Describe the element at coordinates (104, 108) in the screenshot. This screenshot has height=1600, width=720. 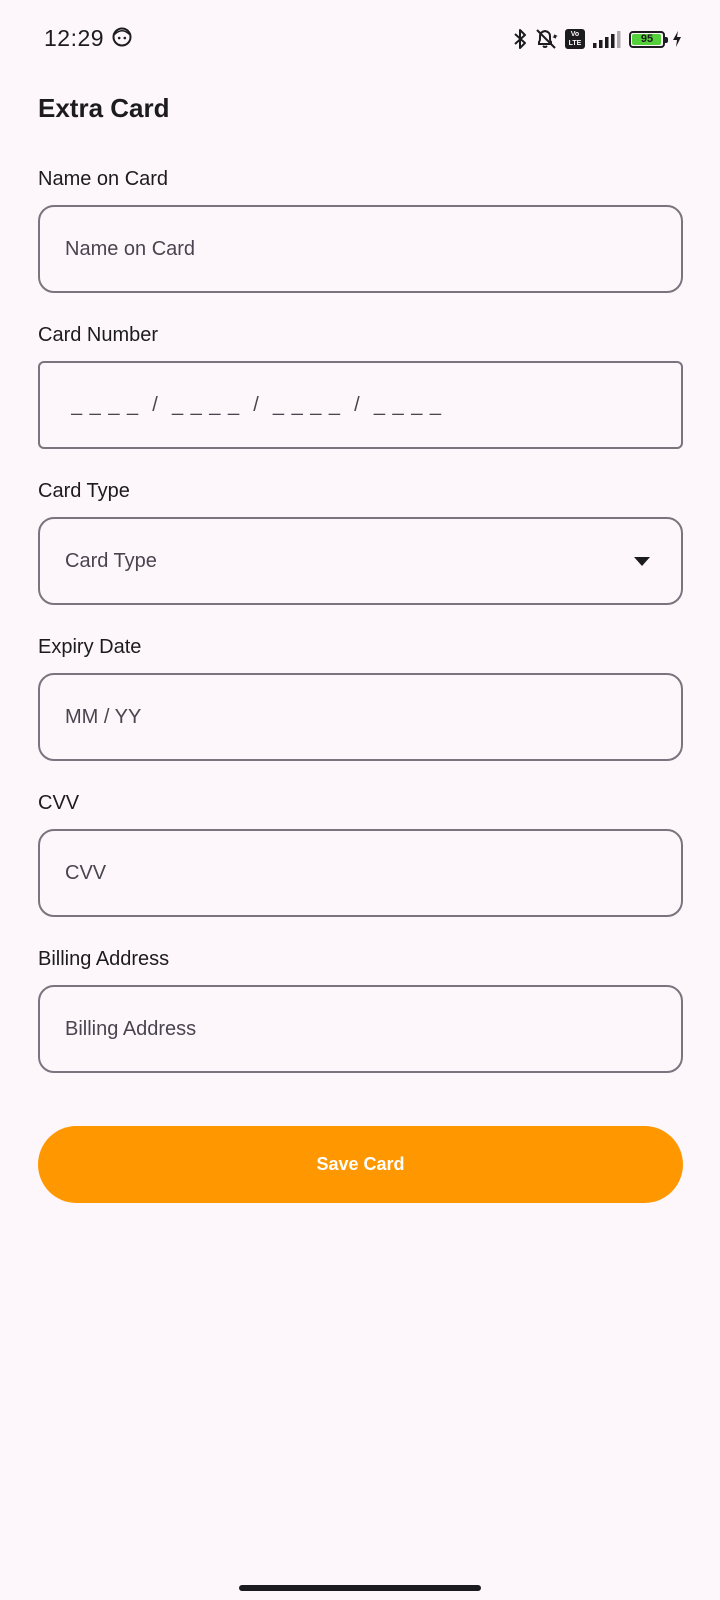
I see `page-title: Extra Card` at that location.